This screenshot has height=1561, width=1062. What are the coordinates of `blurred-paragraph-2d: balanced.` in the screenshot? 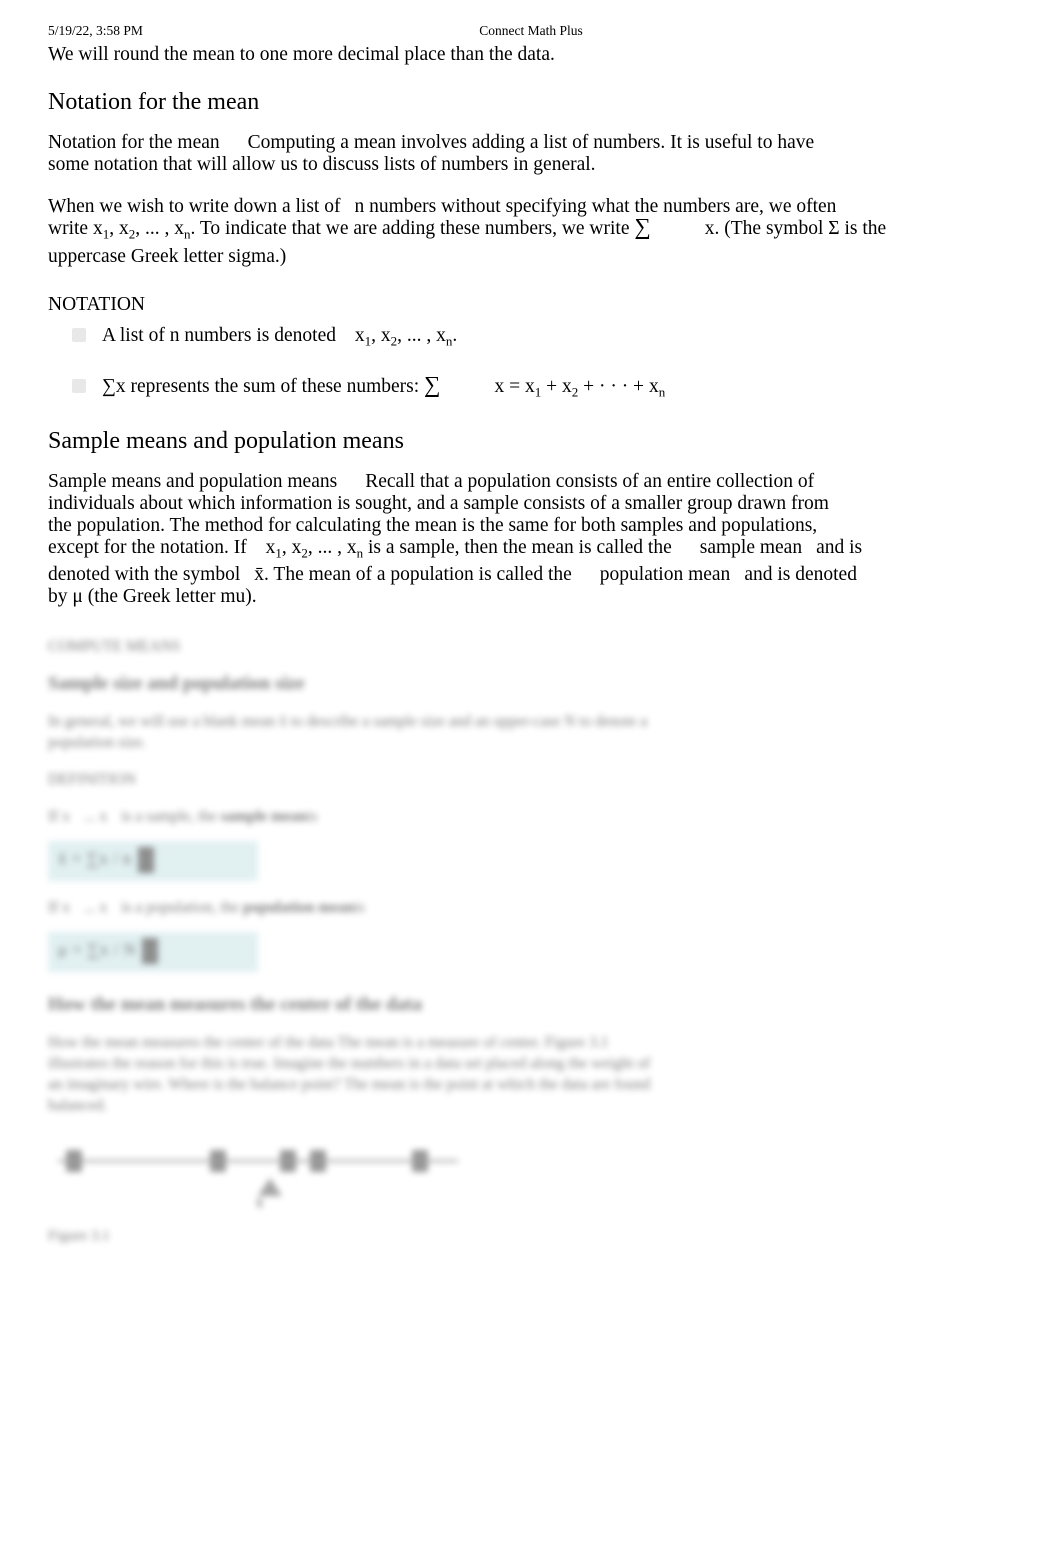 It's located at (77, 1105).